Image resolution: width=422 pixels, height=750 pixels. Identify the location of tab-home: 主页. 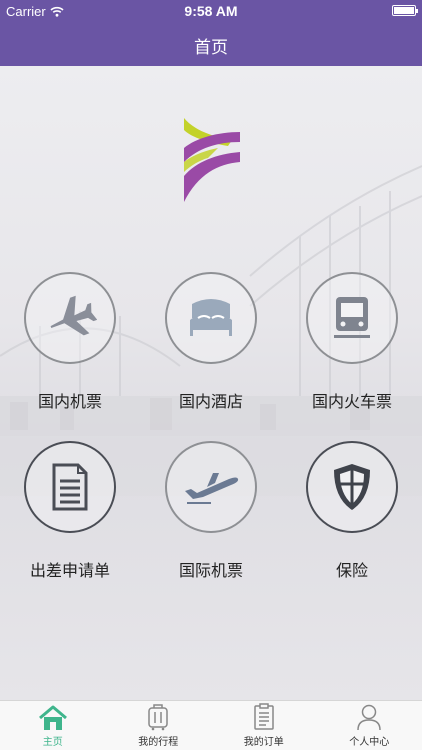
(53, 725).